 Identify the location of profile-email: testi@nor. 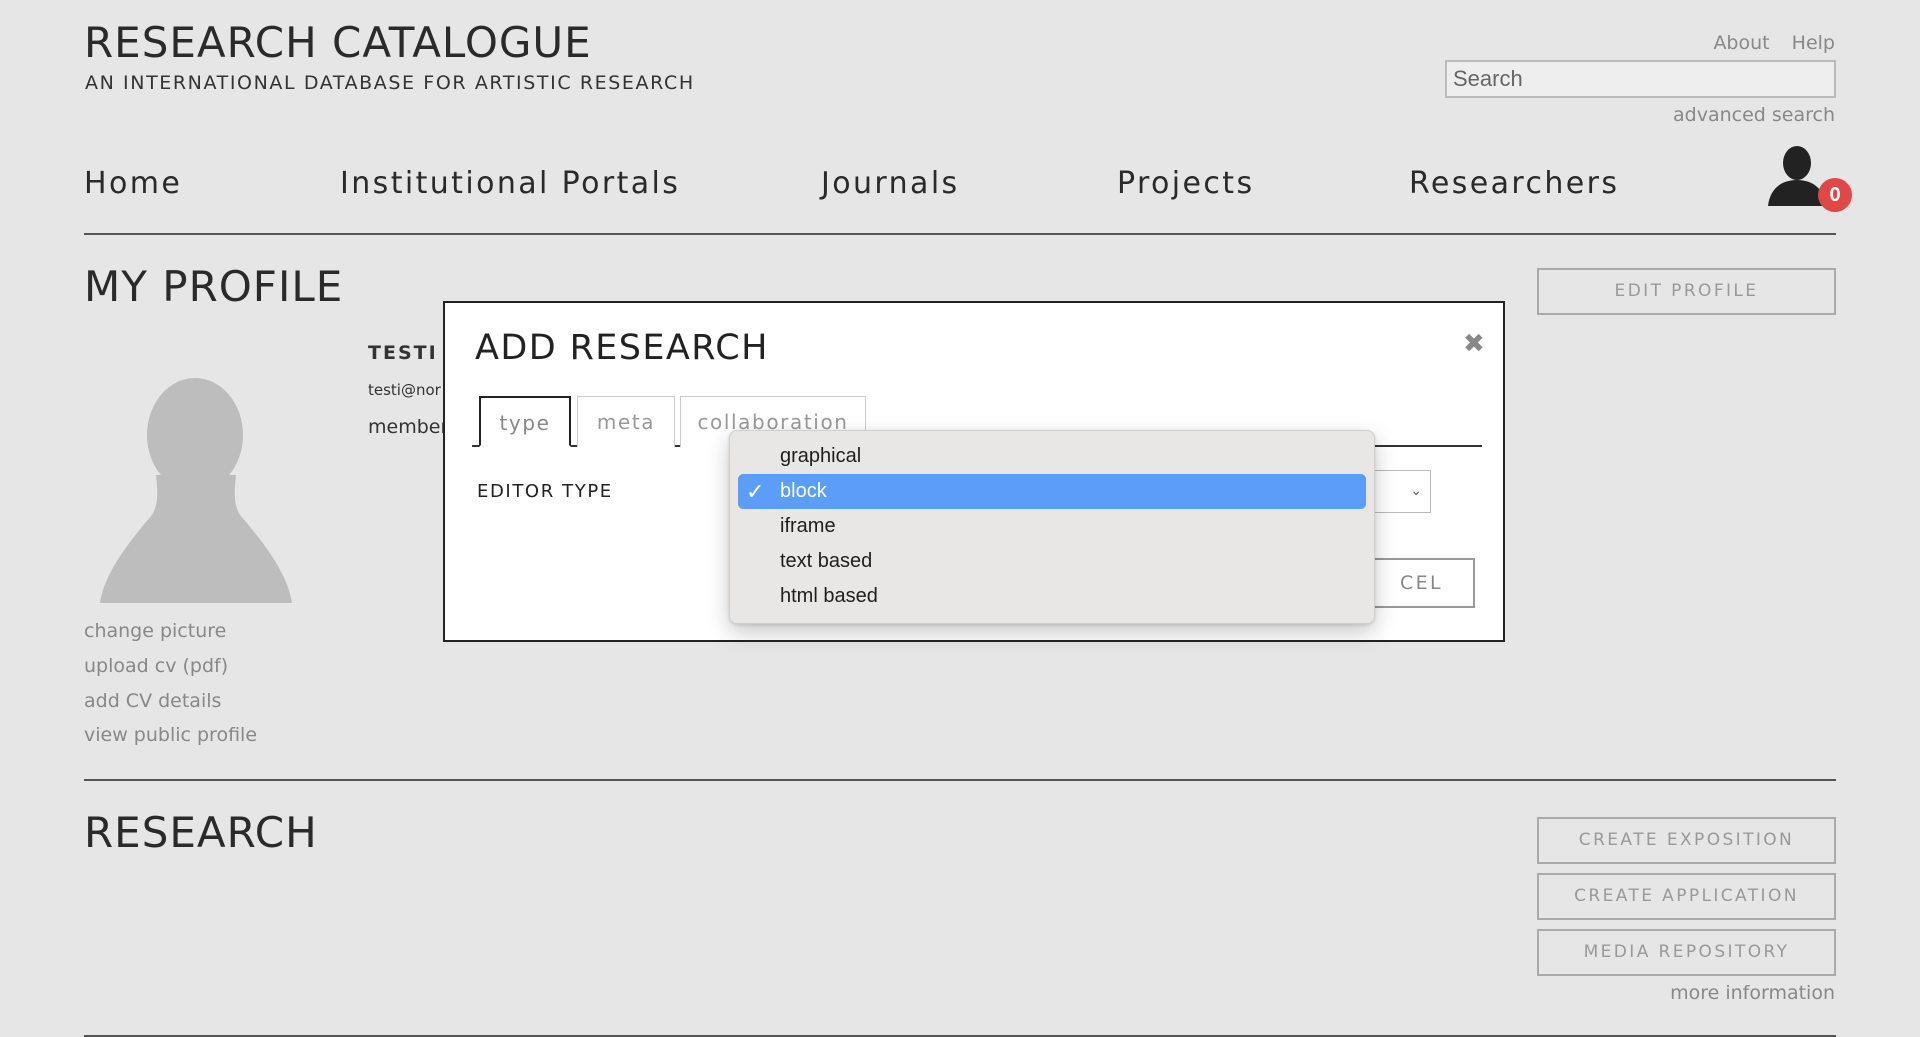
(404, 390).